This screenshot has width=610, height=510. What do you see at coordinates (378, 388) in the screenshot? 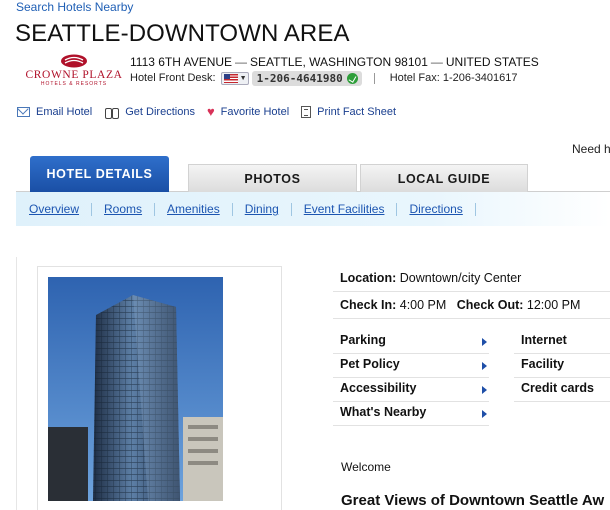
I see `amenity-accessibility: Accessibility` at bounding box center [378, 388].